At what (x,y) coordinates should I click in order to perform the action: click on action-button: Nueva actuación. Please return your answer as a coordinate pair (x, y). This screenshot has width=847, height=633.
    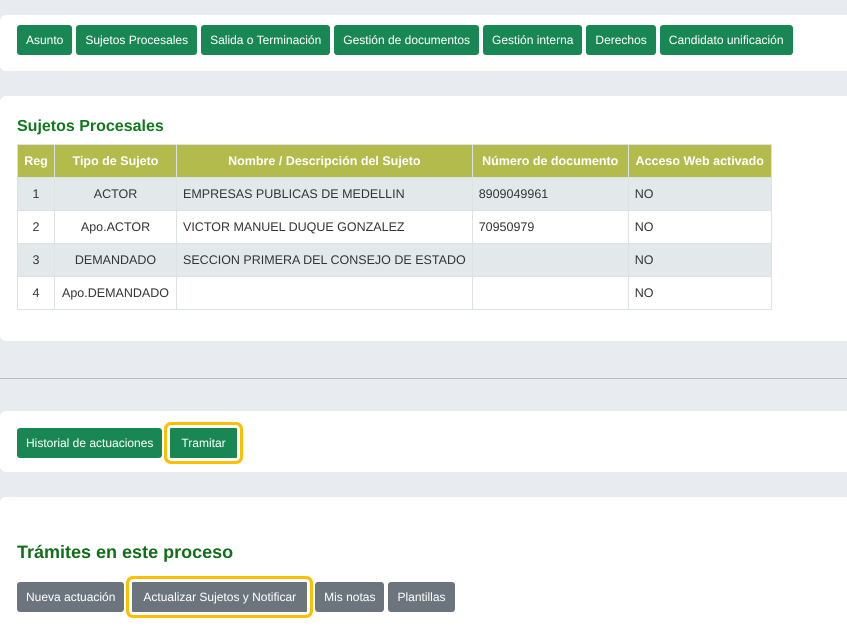
    Looking at the image, I should click on (70, 597).